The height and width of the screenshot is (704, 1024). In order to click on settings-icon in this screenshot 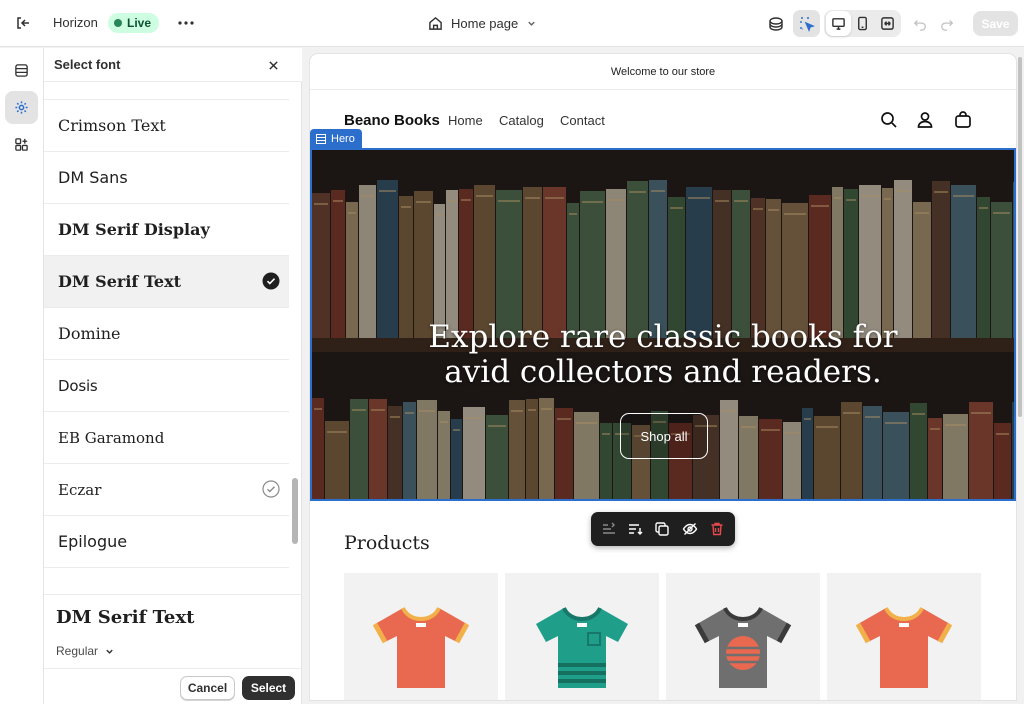, I will do `click(21, 107)`.